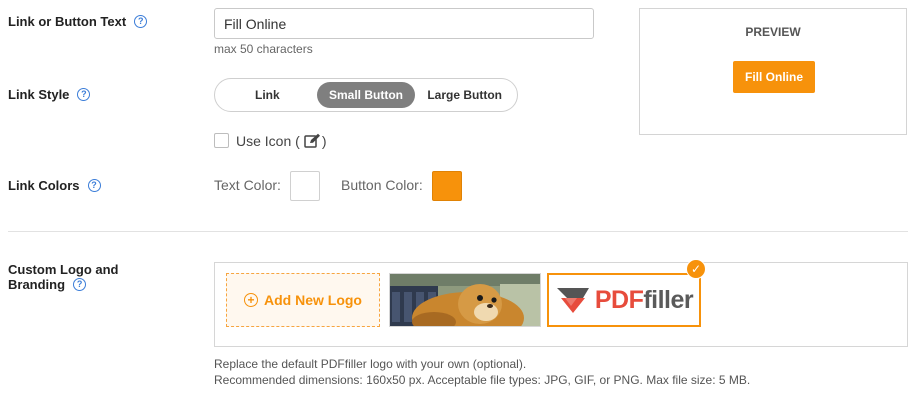 The height and width of the screenshot is (410, 920). I want to click on edit-icon, so click(312, 141).